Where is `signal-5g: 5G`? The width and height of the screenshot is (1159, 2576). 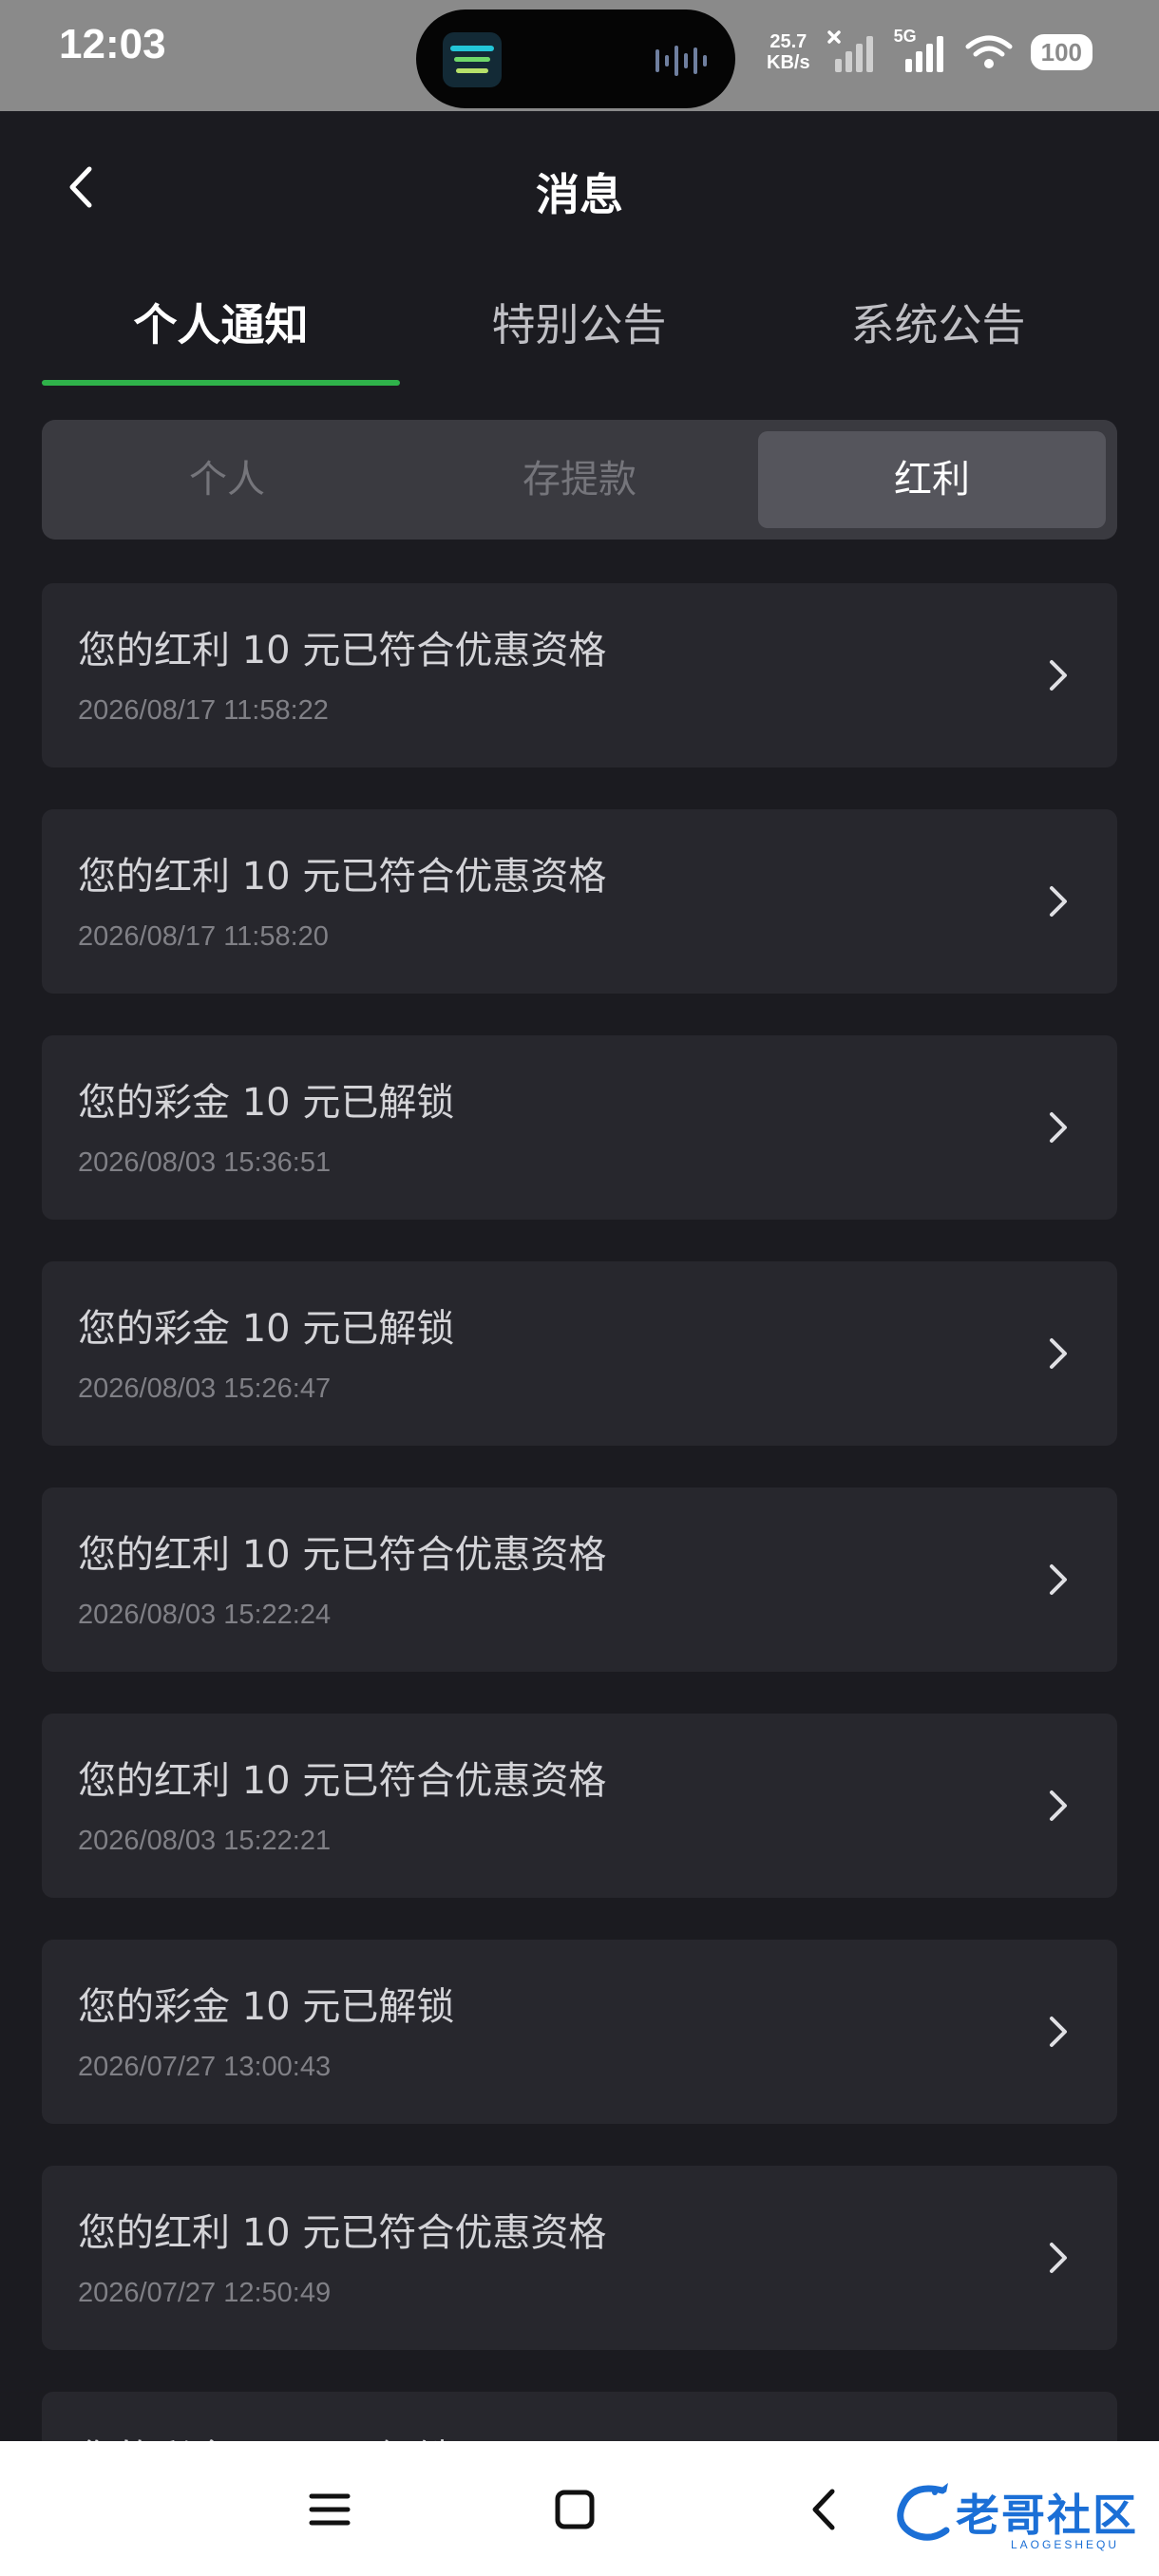 signal-5g: 5G is located at coordinates (920, 50).